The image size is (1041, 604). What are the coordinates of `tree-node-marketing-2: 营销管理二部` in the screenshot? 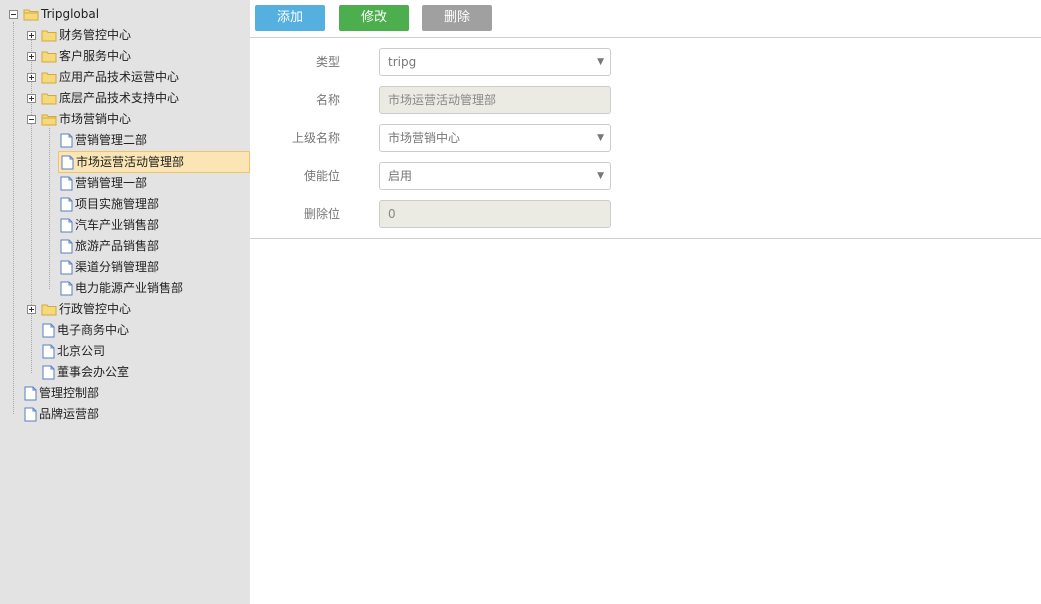 It's located at (103, 140).